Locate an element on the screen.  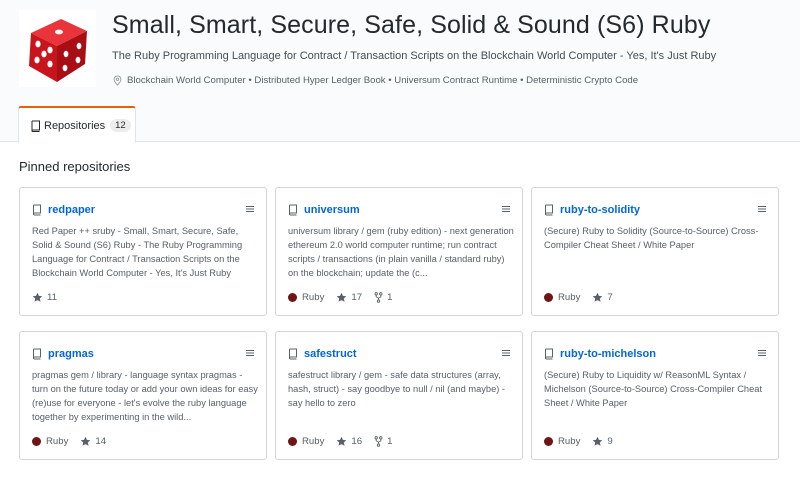
star-count: 17 is located at coordinates (357, 297).